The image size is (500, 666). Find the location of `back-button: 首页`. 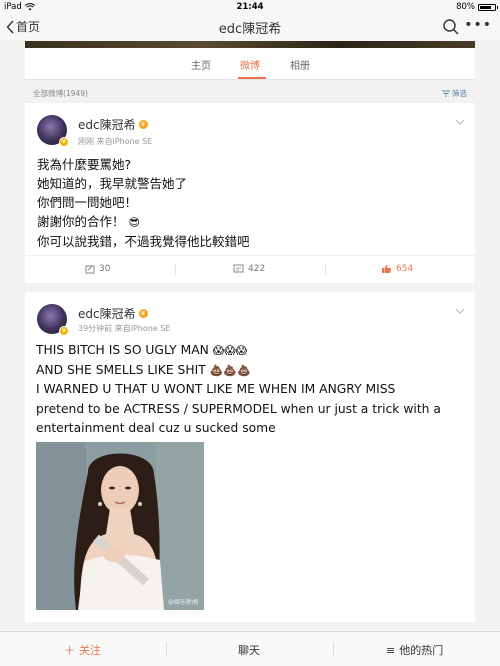

back-button: 首页 is located at coordinates (23, 26).